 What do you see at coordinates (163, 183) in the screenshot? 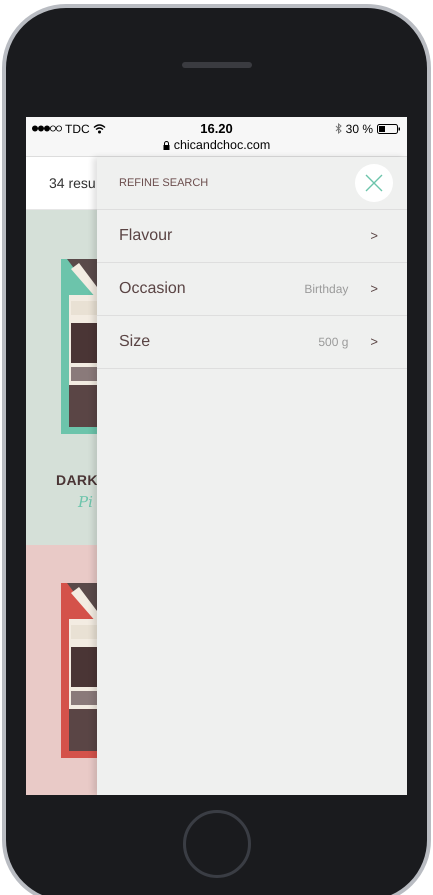
I see `panel-title: REFINE SEARCH` at bounding box center [163, 183].